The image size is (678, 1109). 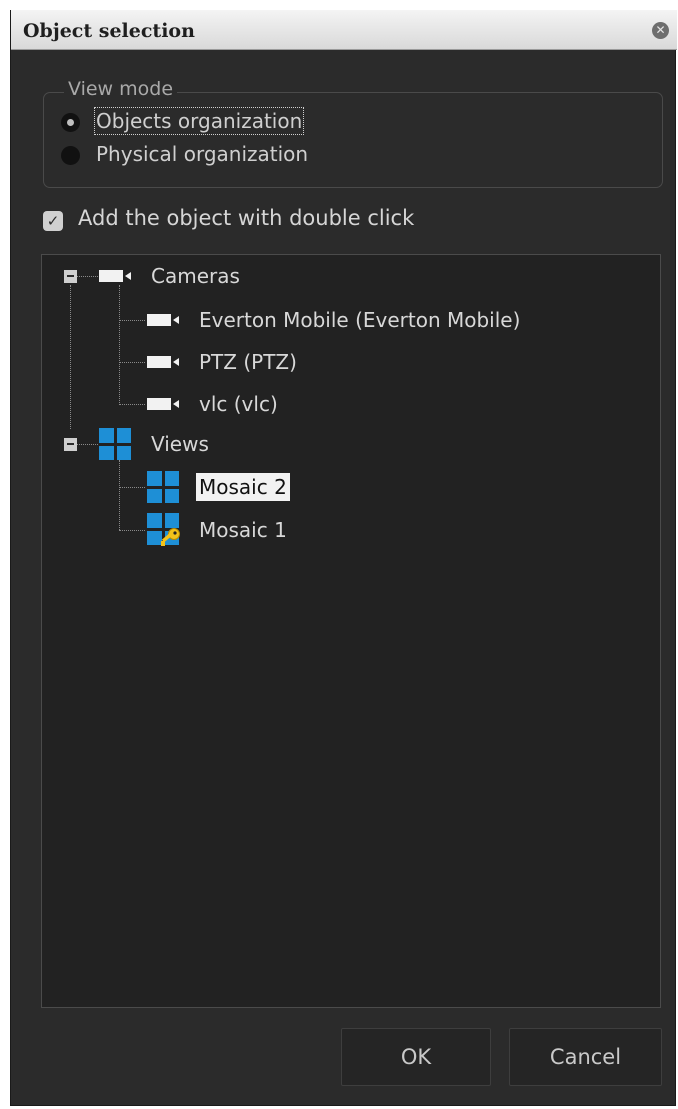 What do you see at coordinates (195, 276) in the screenshot?
I see `tree-node-cameras: Cameras` at bounding box center [195, 276].